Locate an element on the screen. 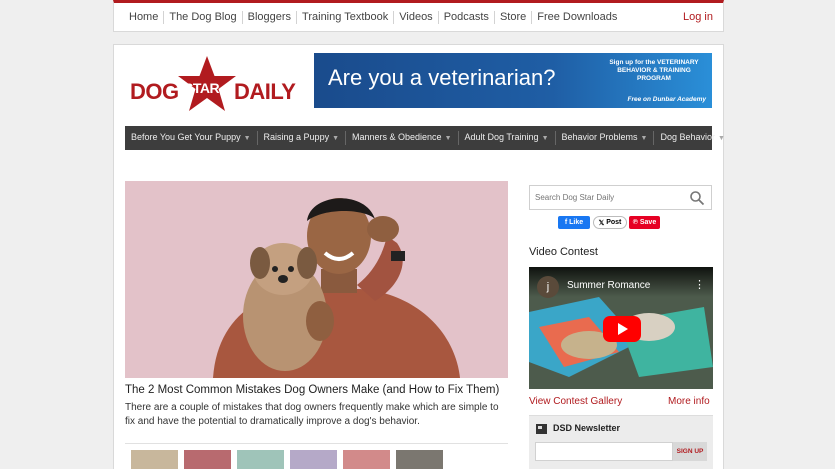 The height and width of the screenshot is (469, 835). login-link: Log in is located at coordinates (698, 17).